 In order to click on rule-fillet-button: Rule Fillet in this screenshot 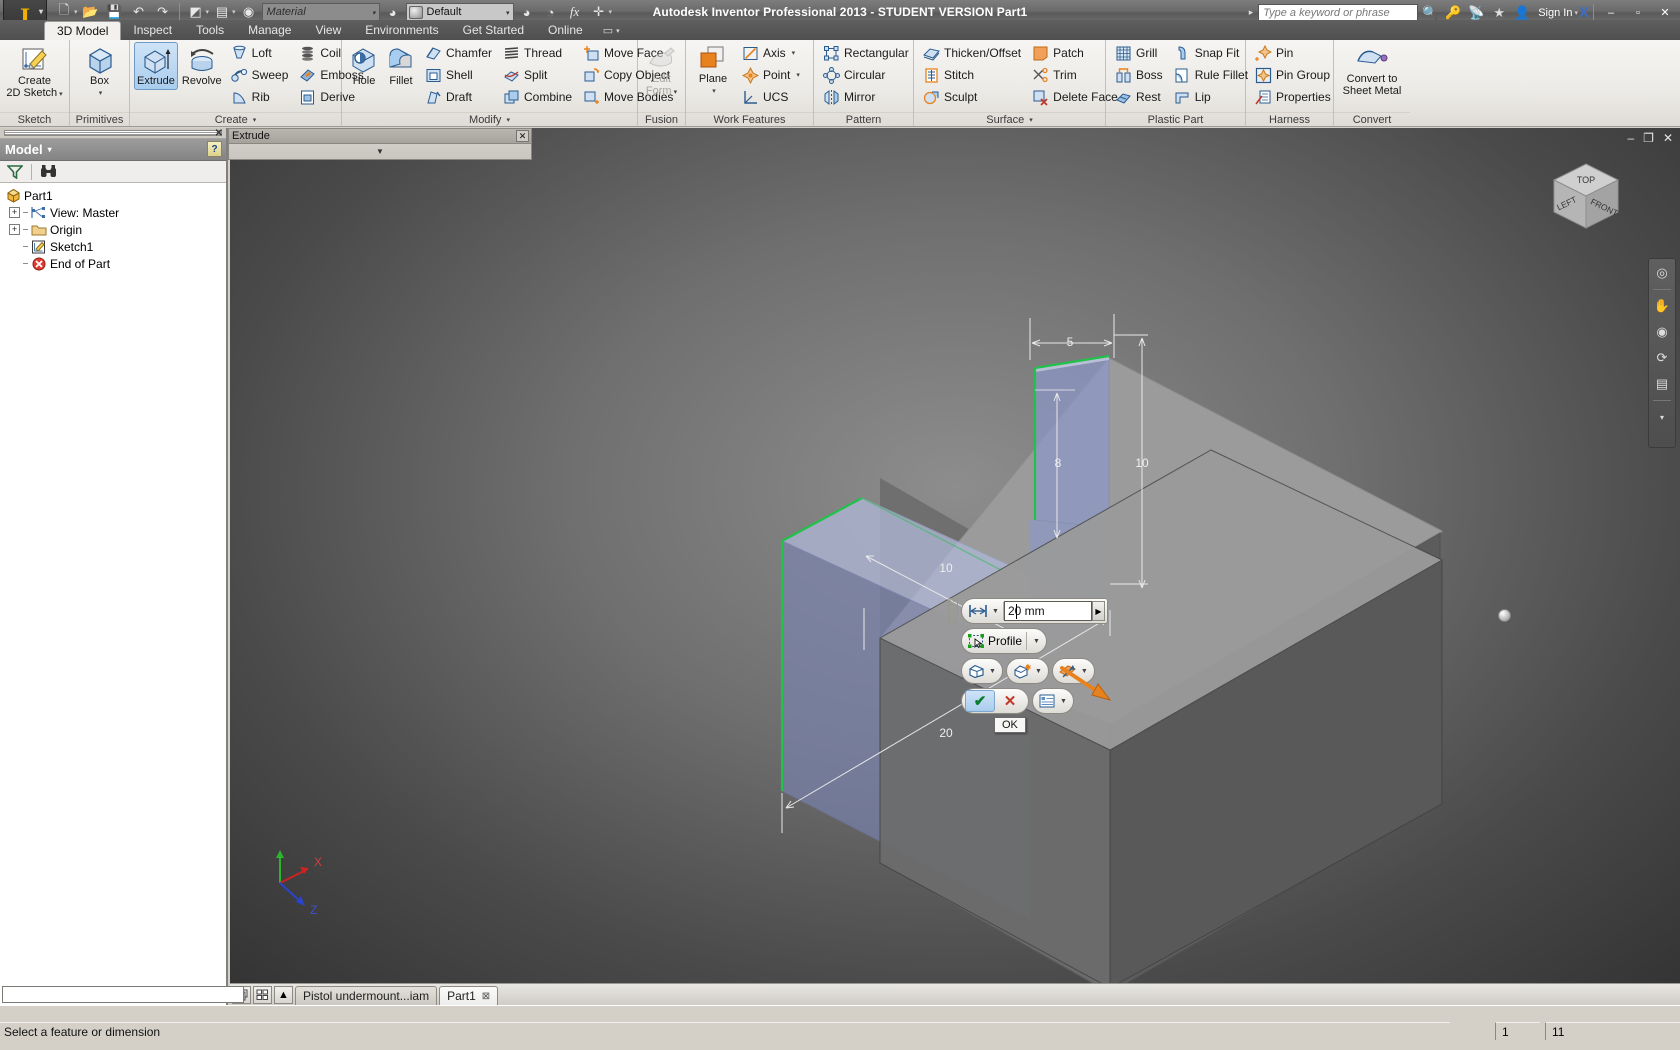, I will do `click(1211, 75)`.